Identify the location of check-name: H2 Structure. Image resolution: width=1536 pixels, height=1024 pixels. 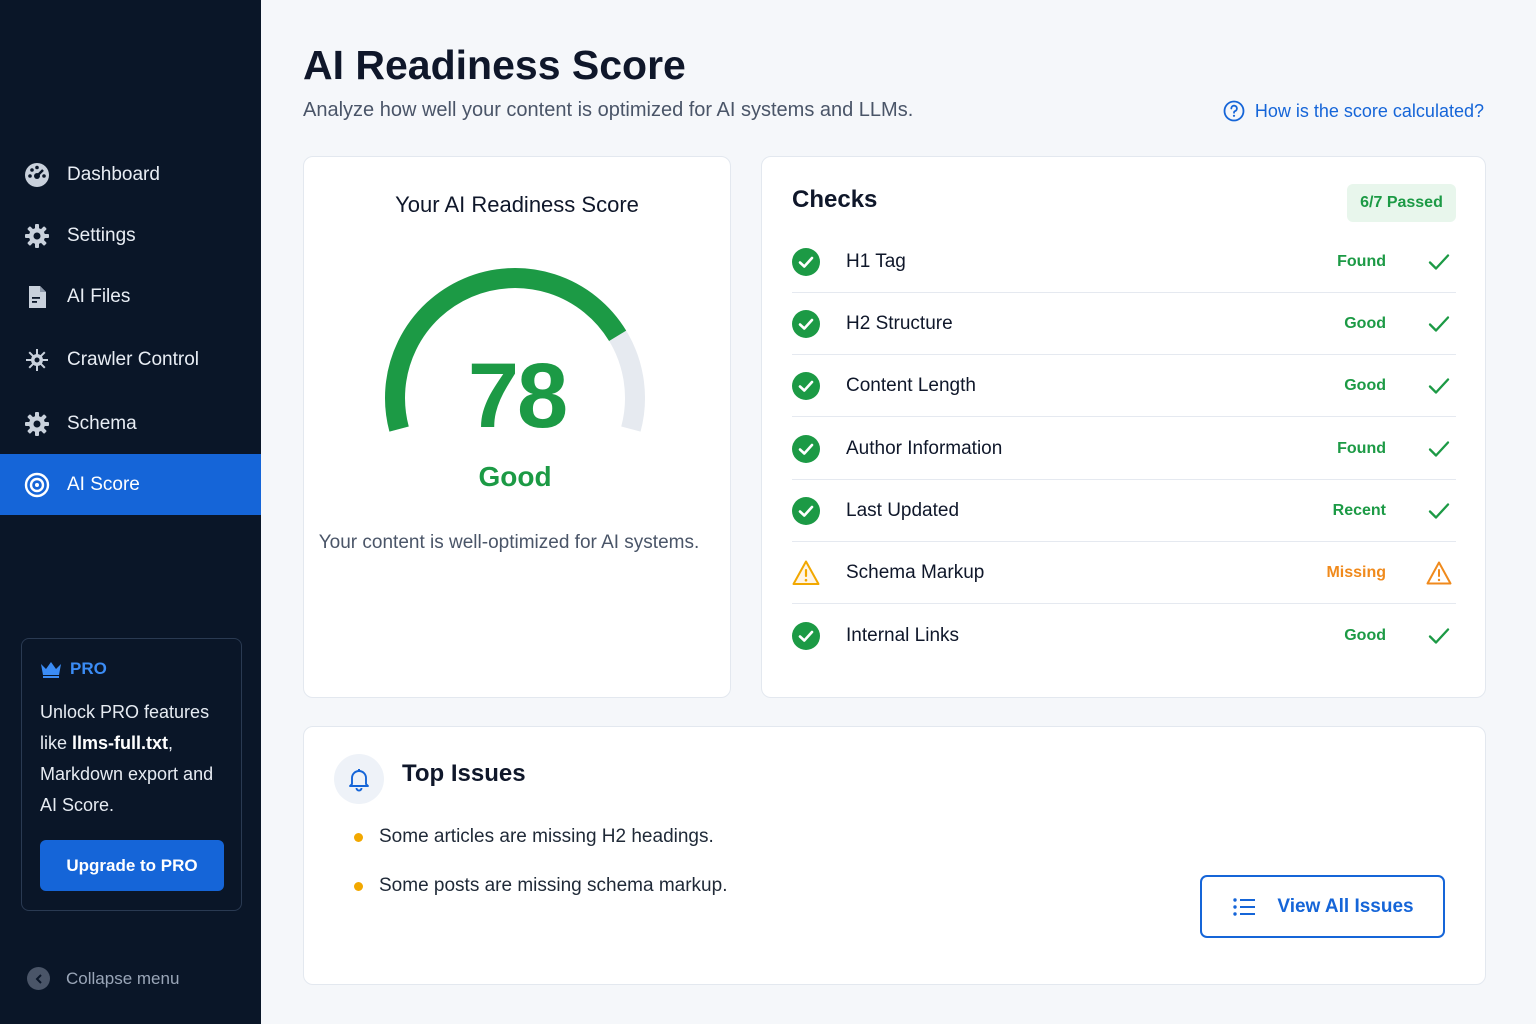
(899, 323).